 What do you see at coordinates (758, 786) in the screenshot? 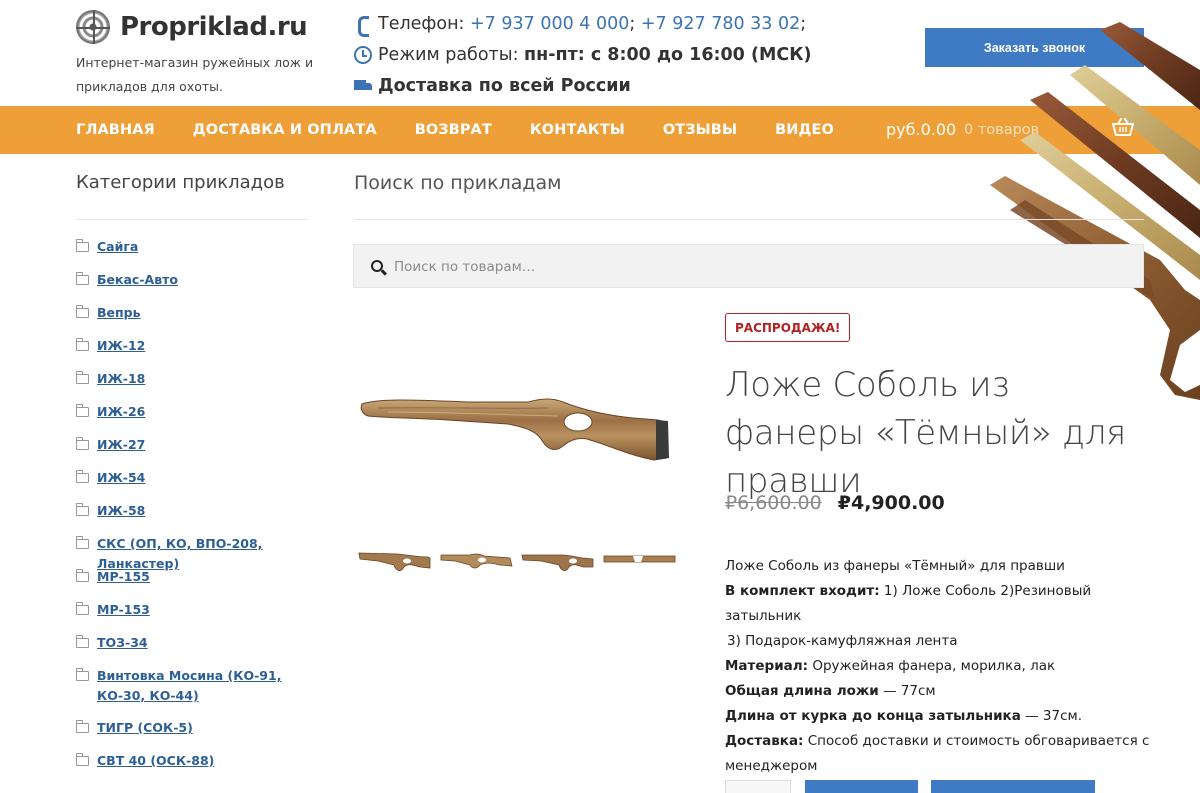
I see `quantity-input` at bounding box center [758, 786].